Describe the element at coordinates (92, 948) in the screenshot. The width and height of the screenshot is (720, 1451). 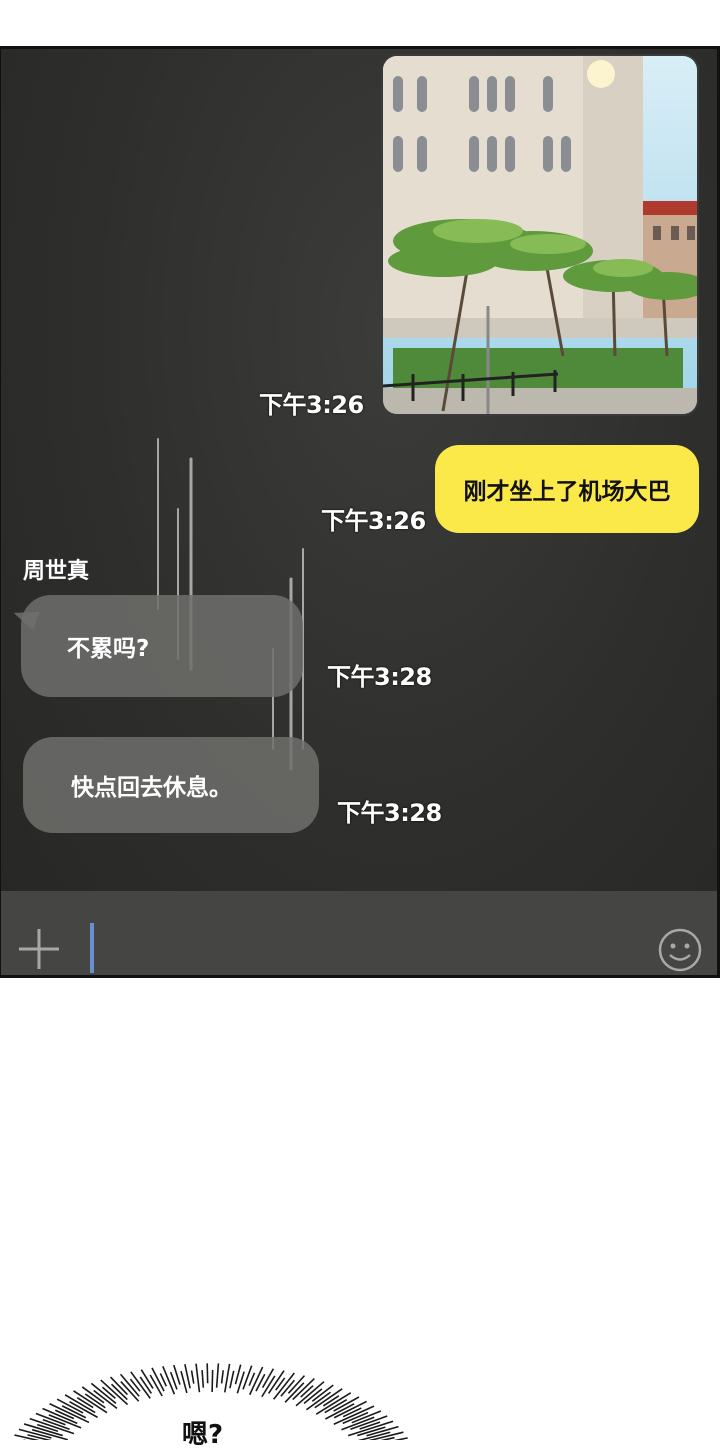
I see `message-input-field` at that location.